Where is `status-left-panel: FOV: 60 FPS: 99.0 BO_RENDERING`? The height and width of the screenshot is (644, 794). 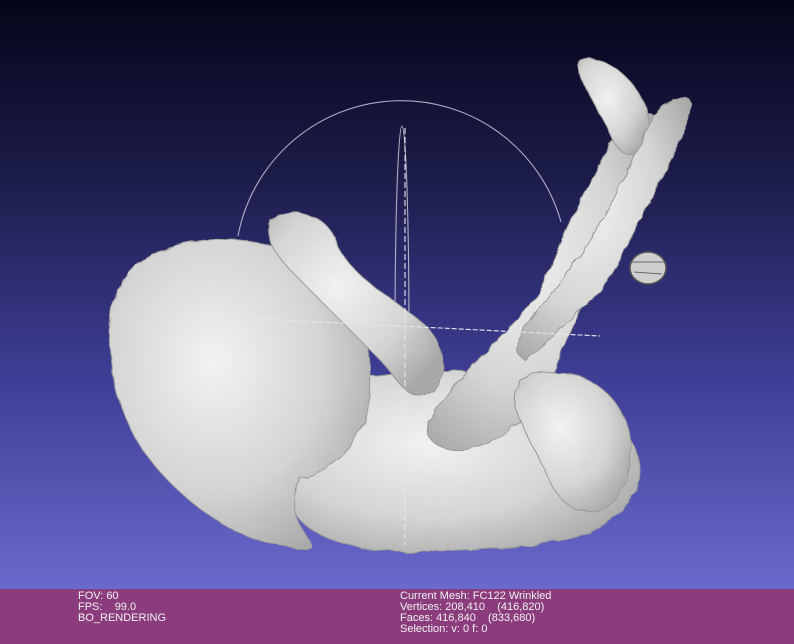
status-left-panel: FOV: 60 FPS: 99.0 BO_RENDERING is located at coordinates (122, 607).